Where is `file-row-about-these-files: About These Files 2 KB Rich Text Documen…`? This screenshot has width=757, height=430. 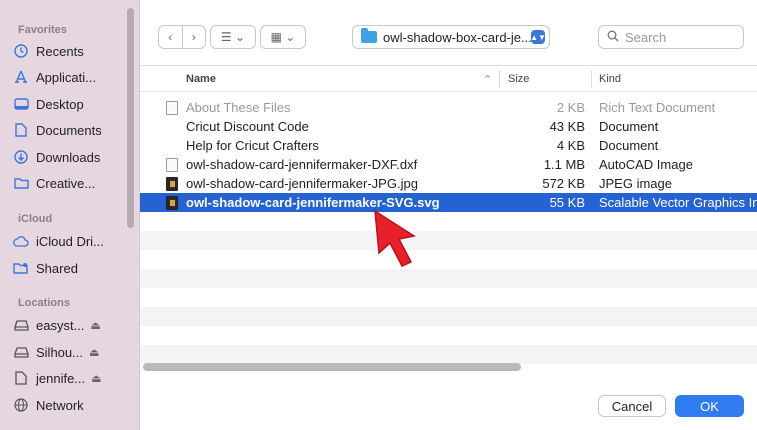
file-row-about-these-files: About These Files 2 KB Rich Text Documen… is located at coordinates (448, 107).